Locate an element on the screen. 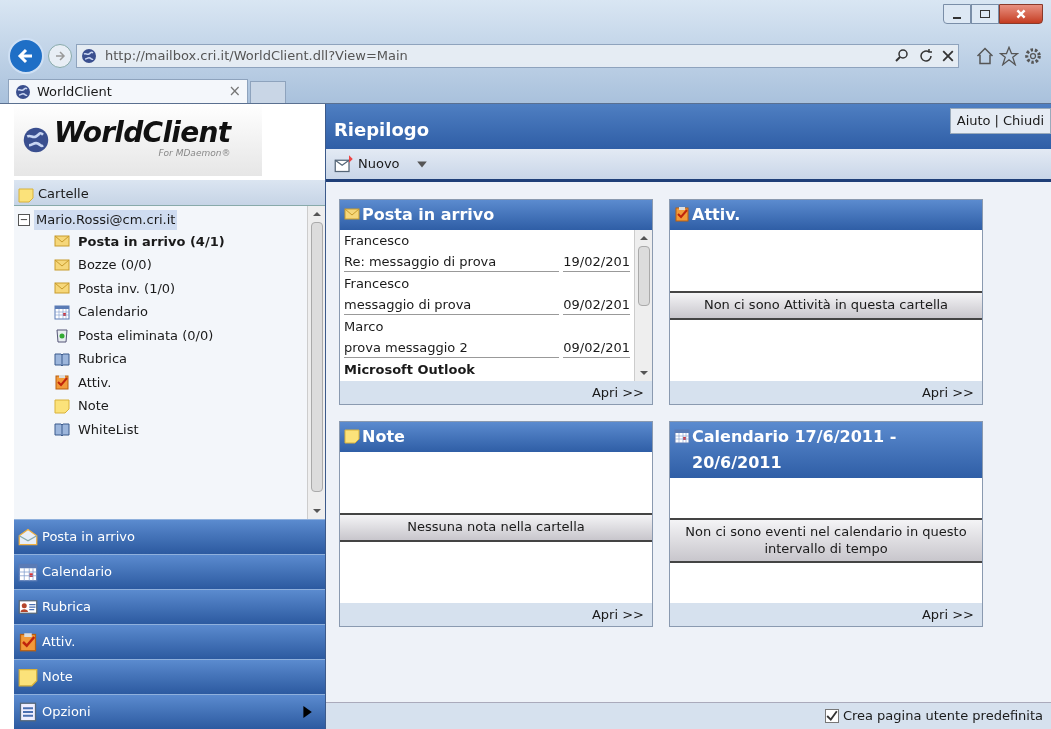 The image size is (1051, 729). card-header: Attiv. is located at coordinates (826, 215).